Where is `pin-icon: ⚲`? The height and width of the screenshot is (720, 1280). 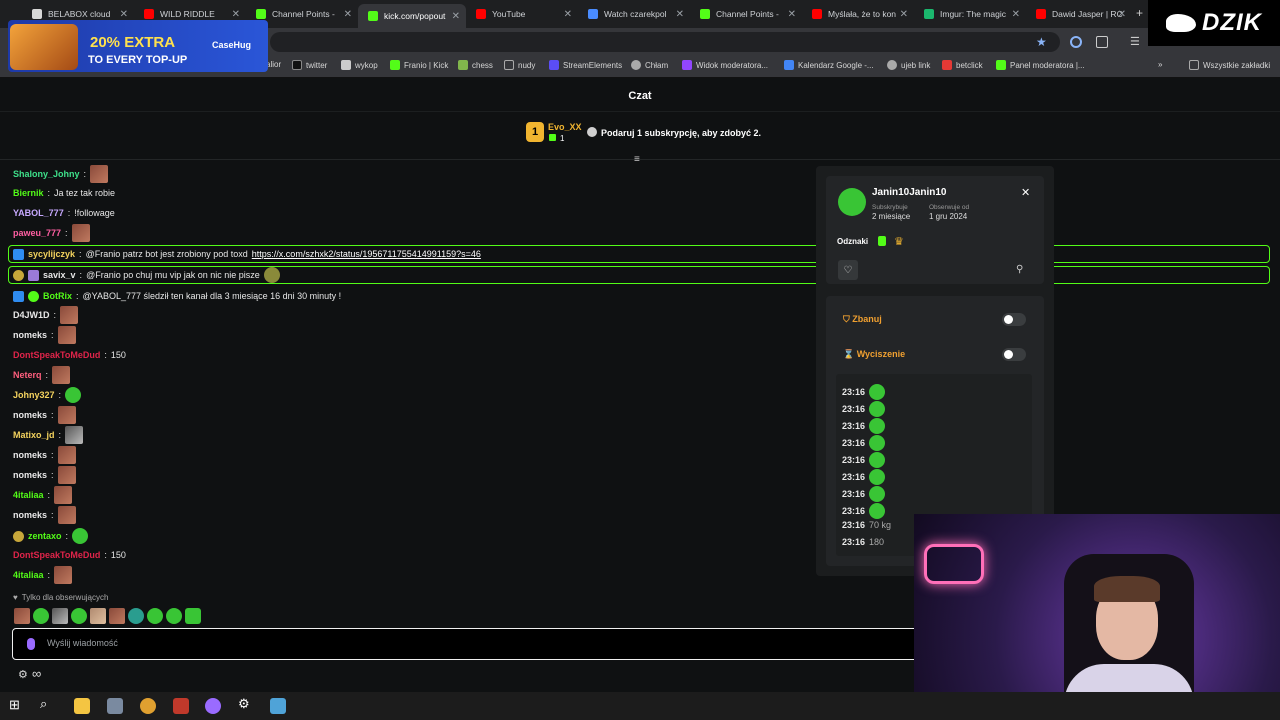
pin-icon: ⚲ is located at coordinates (1019, 269).